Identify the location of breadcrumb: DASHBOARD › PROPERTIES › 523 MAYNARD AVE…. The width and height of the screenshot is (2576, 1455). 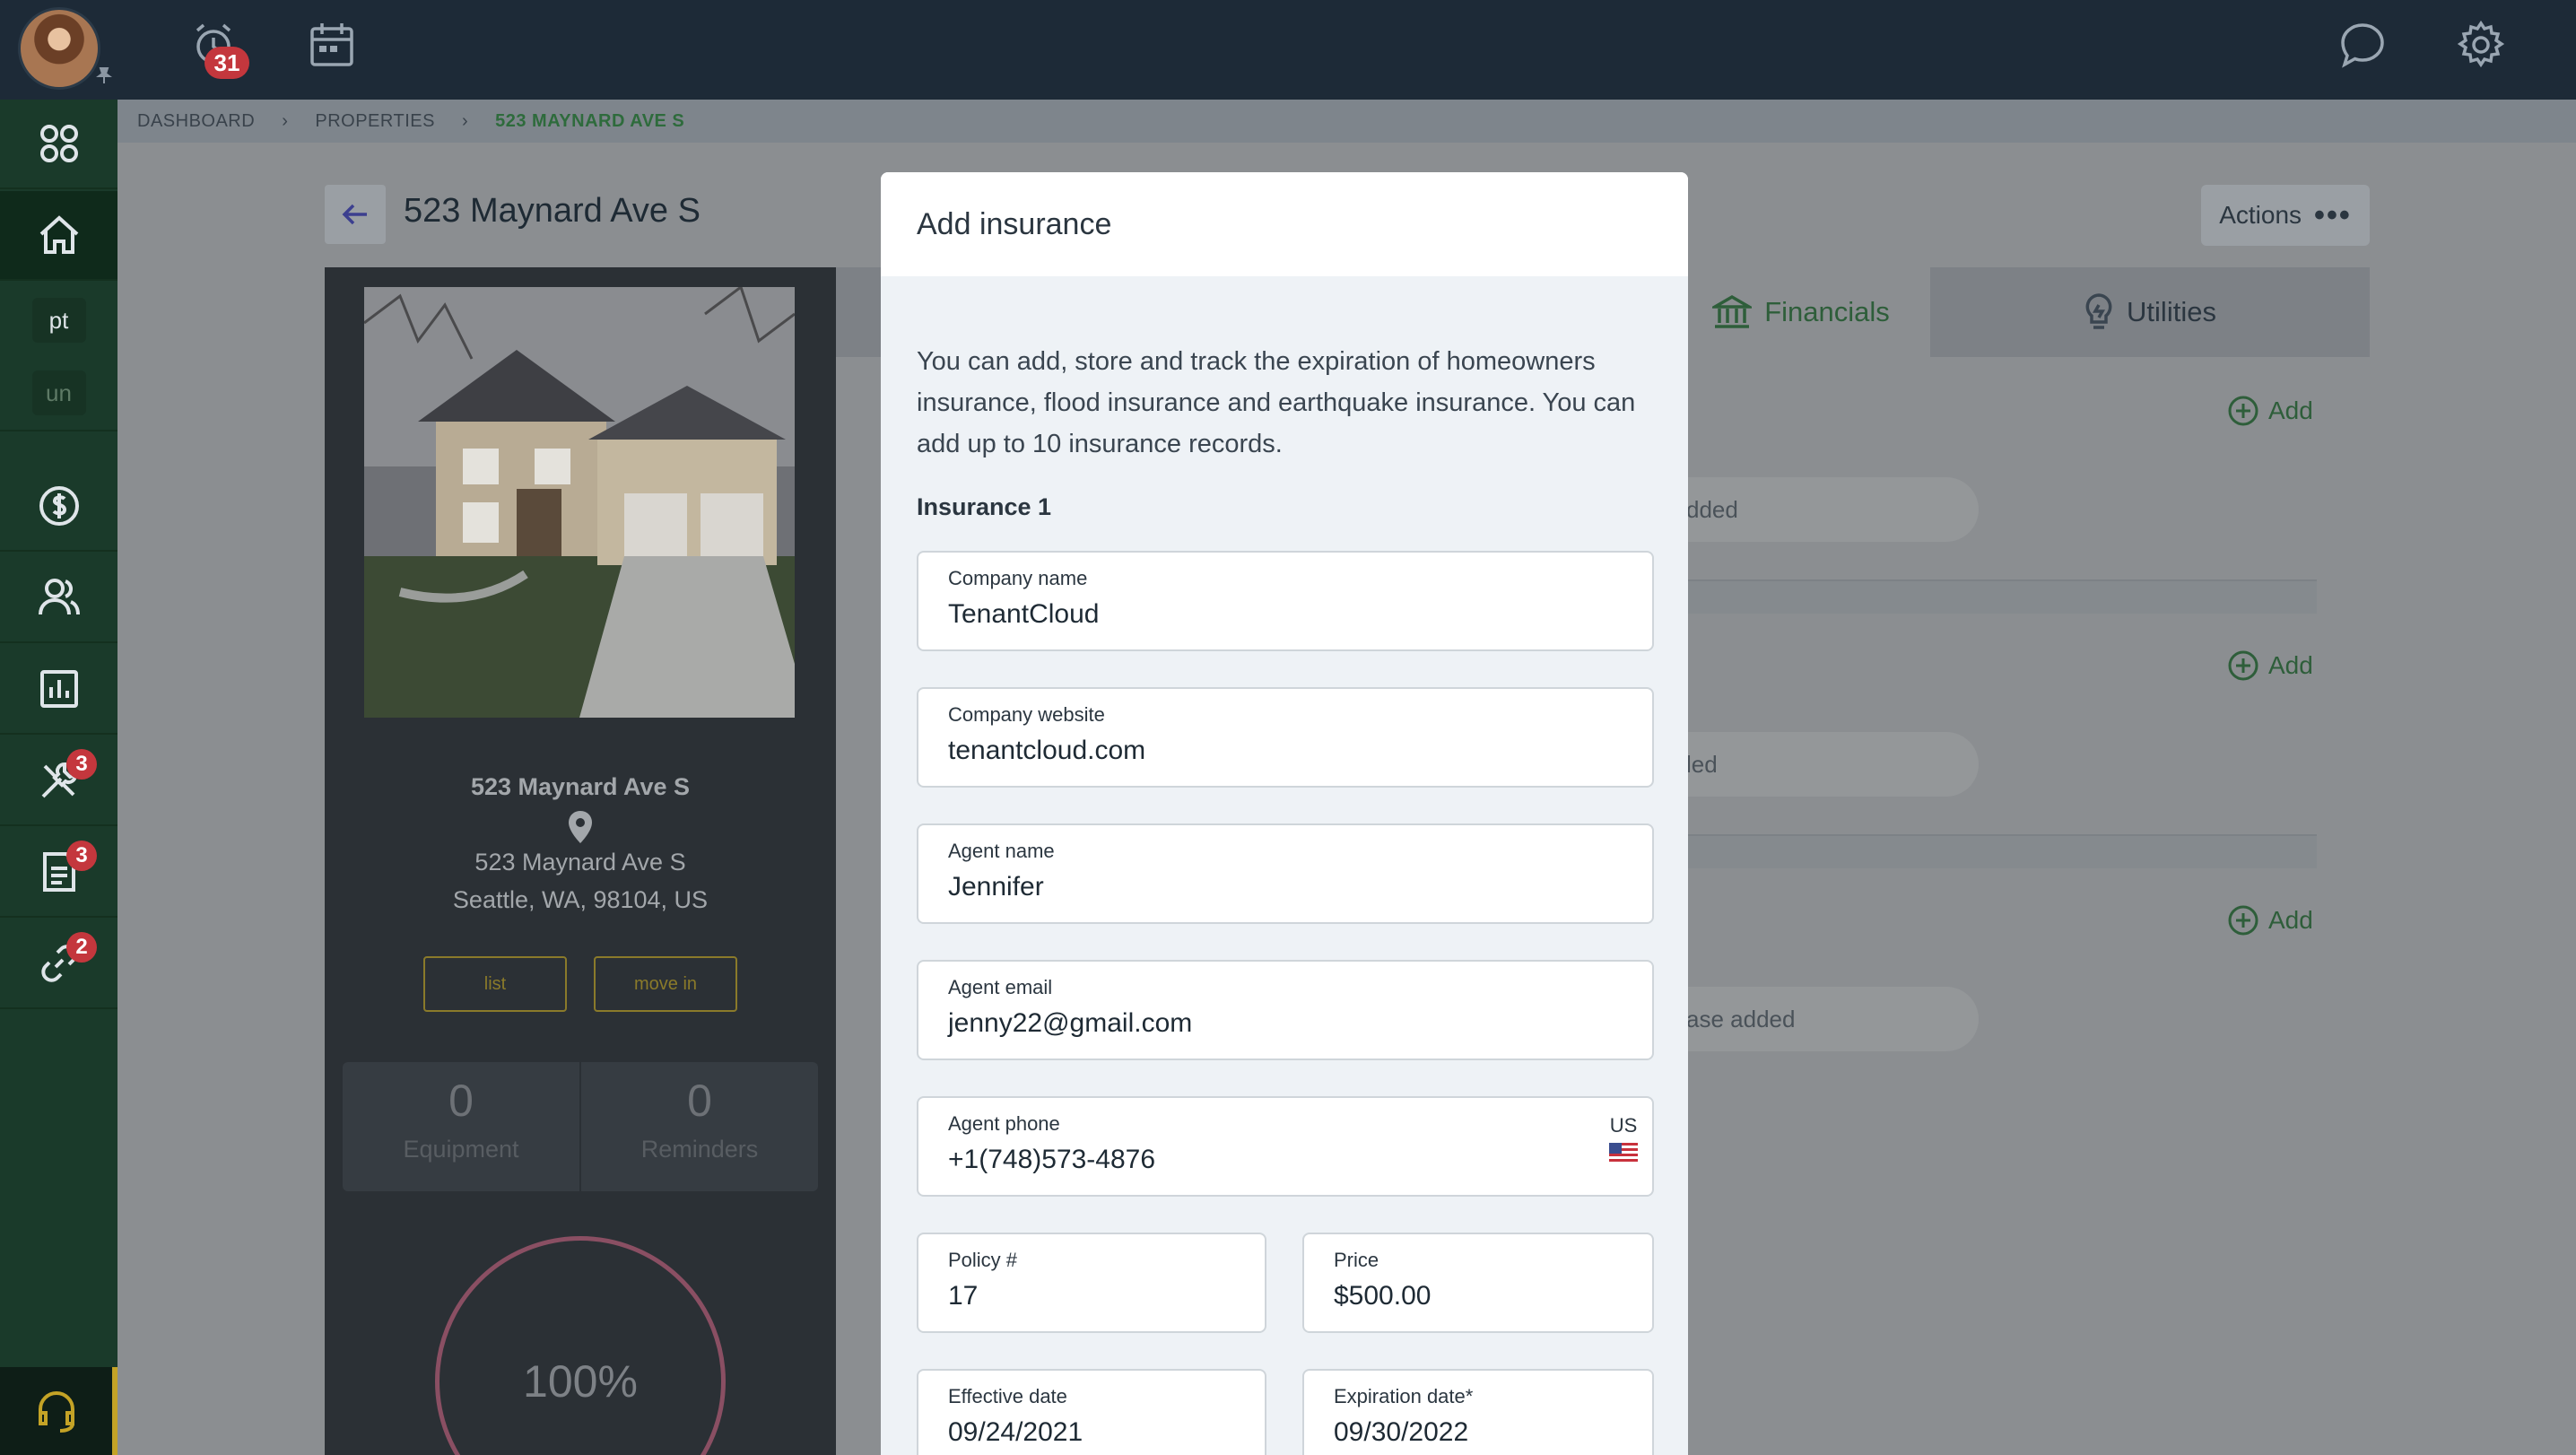
(1346, 121).